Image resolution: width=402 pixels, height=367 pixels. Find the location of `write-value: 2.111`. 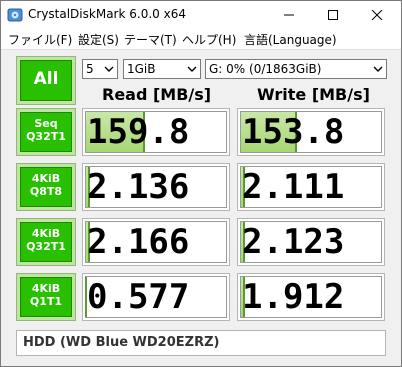

write-value: 2.111 is located at coordinates (293, 187).